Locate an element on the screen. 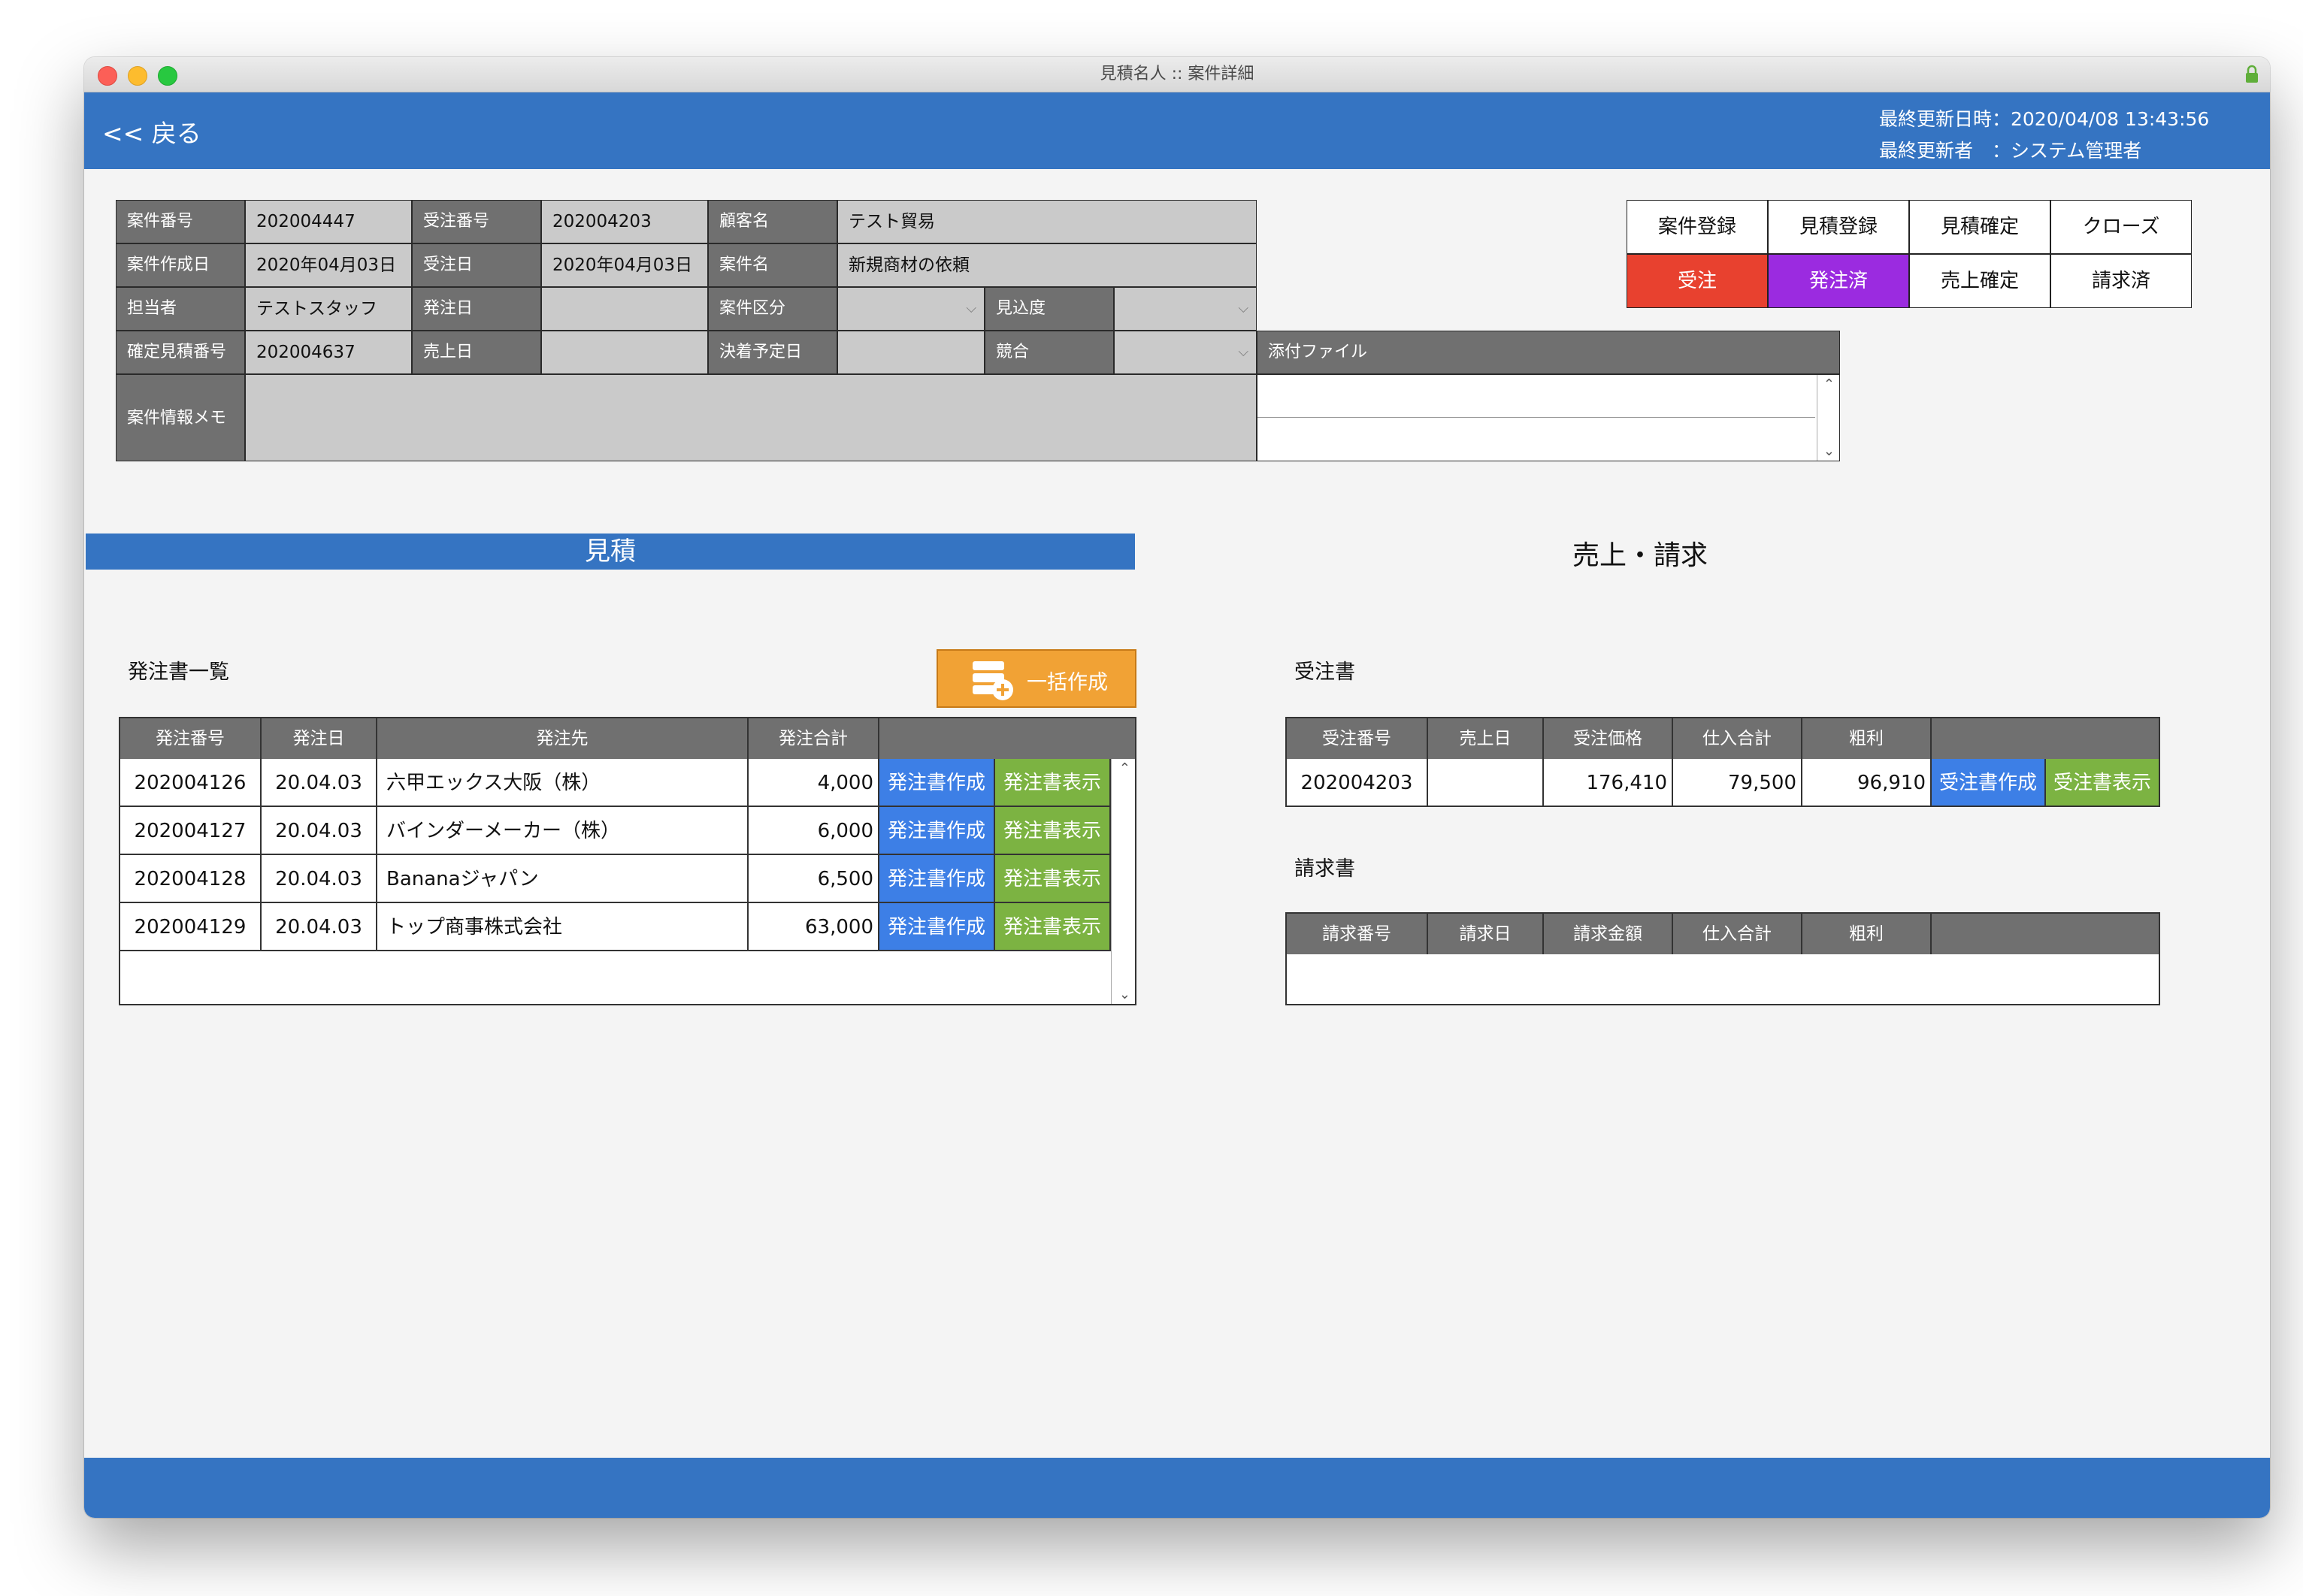  attachment-list: ⌃ ⌄ is located at coordinates (1548, 417).